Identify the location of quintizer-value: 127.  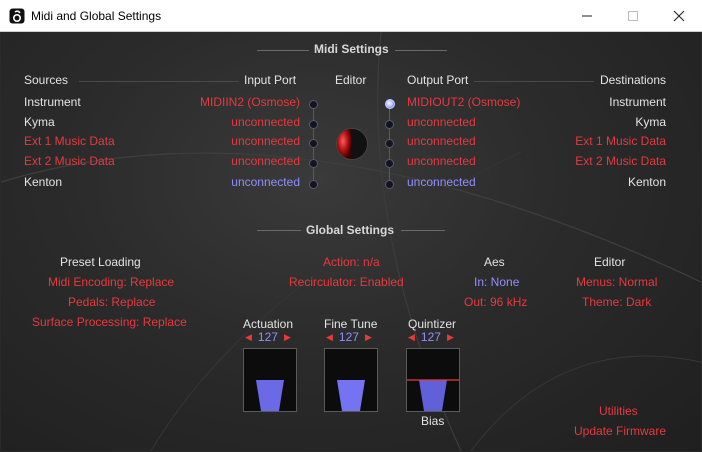
(430, 337).